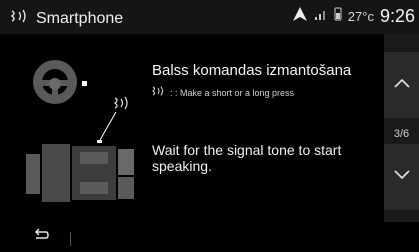 Image resolution: width=419 pixels, height=252 pixels. What do you see at coordinates (401, 134) in the screenshot?
I see `page-indicator: 3/6` at bounding box center [401, 134].